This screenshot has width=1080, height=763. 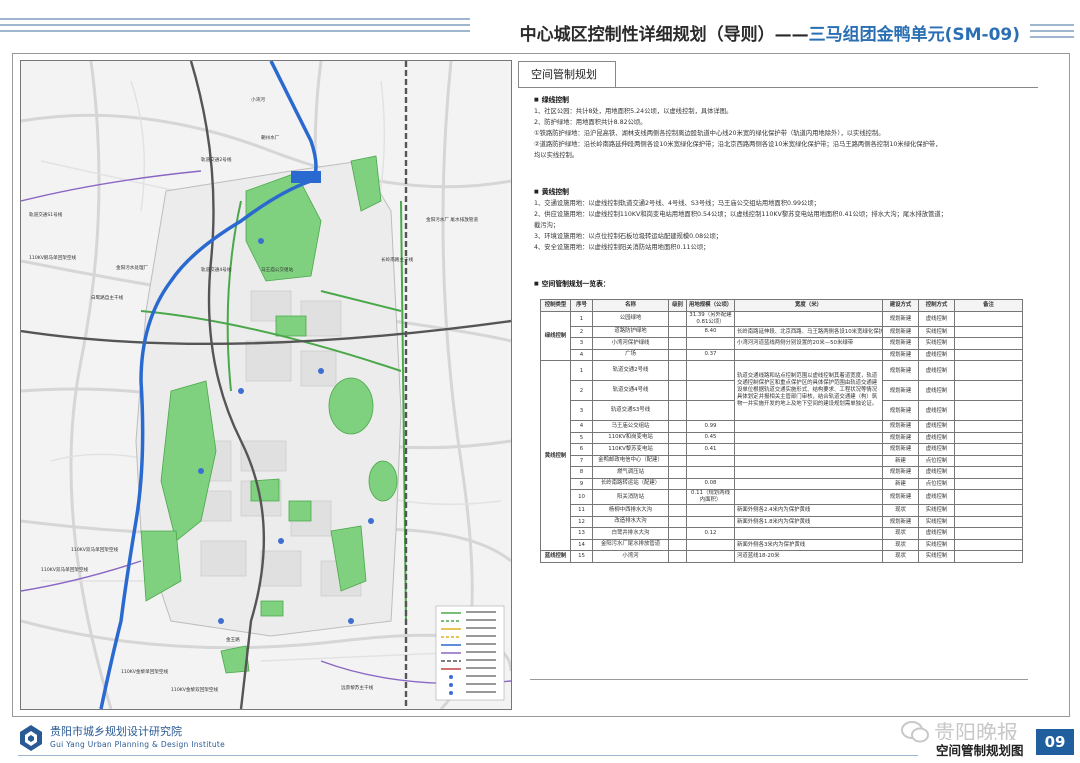 I want to click on table-cell: 2, so click(x=581, y=390).